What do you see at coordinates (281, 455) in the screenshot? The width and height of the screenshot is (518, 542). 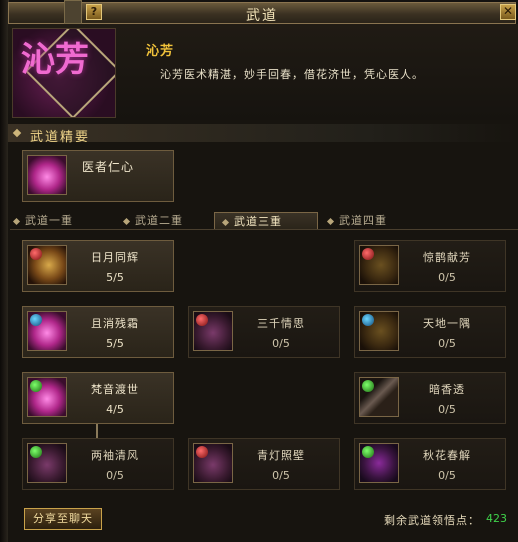 I see `skill-name: 青灯照壁` at bounding box center [281, 455].